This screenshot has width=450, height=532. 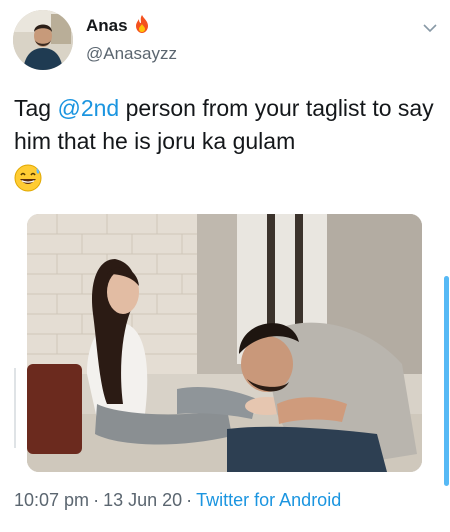 I want to click on avatar, so click(x=43, y=40).